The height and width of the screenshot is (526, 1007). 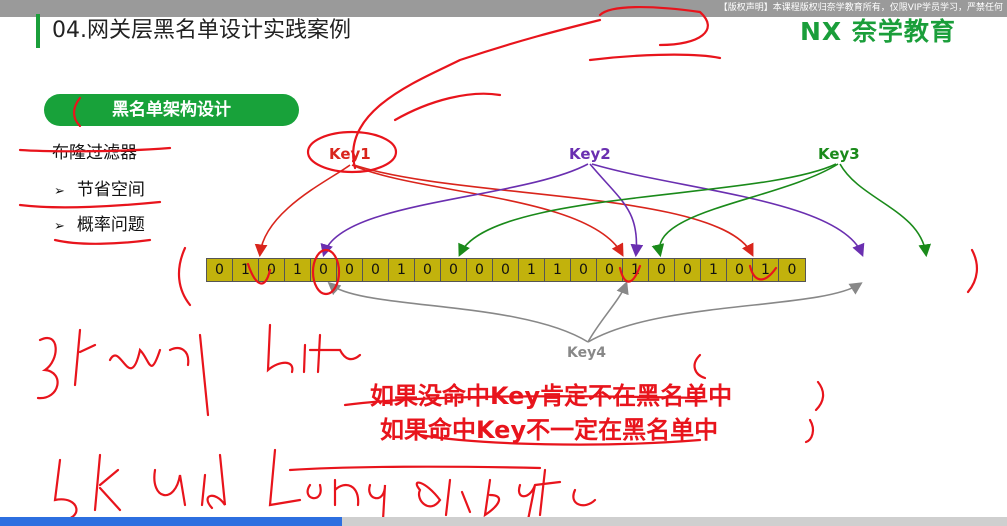 I want to click on key3-arrow, so click(x=745, y=210).